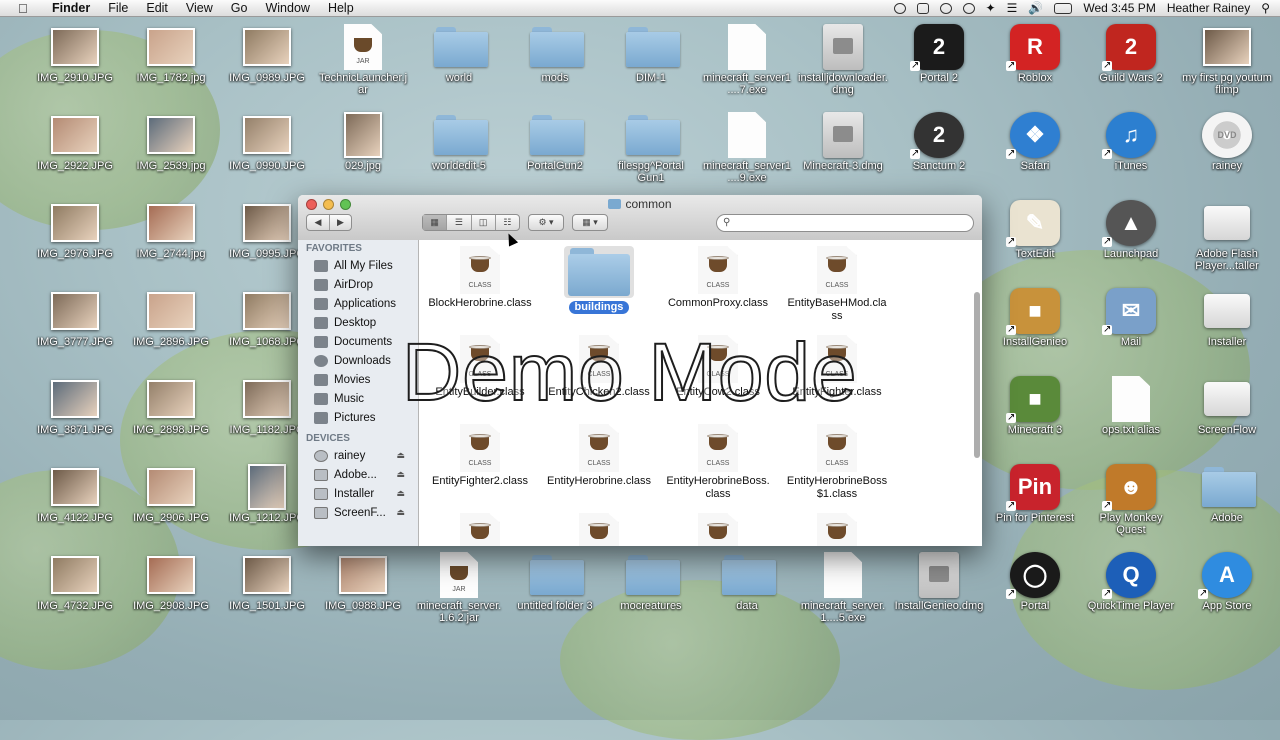  I want to click on file-item-entityfighter2-class: CLASS EntityFighter2.class, so click(480, 456).